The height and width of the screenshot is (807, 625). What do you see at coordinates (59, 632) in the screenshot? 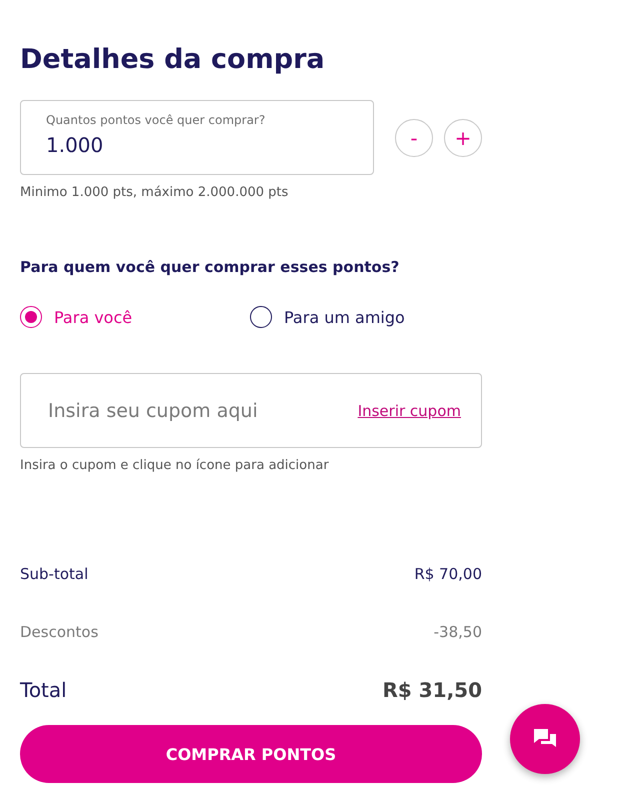
I see `summary-label: Descontos` at bounding box center [59, 632].